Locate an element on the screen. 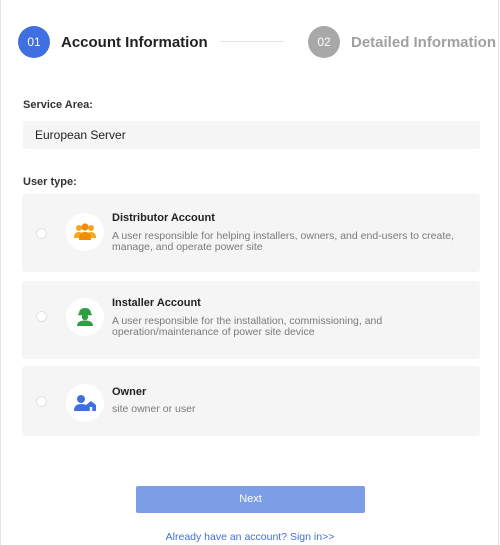 The width and height of the screenshot is (500, 545). option-title: Owner is located at coordinates (129, 392).